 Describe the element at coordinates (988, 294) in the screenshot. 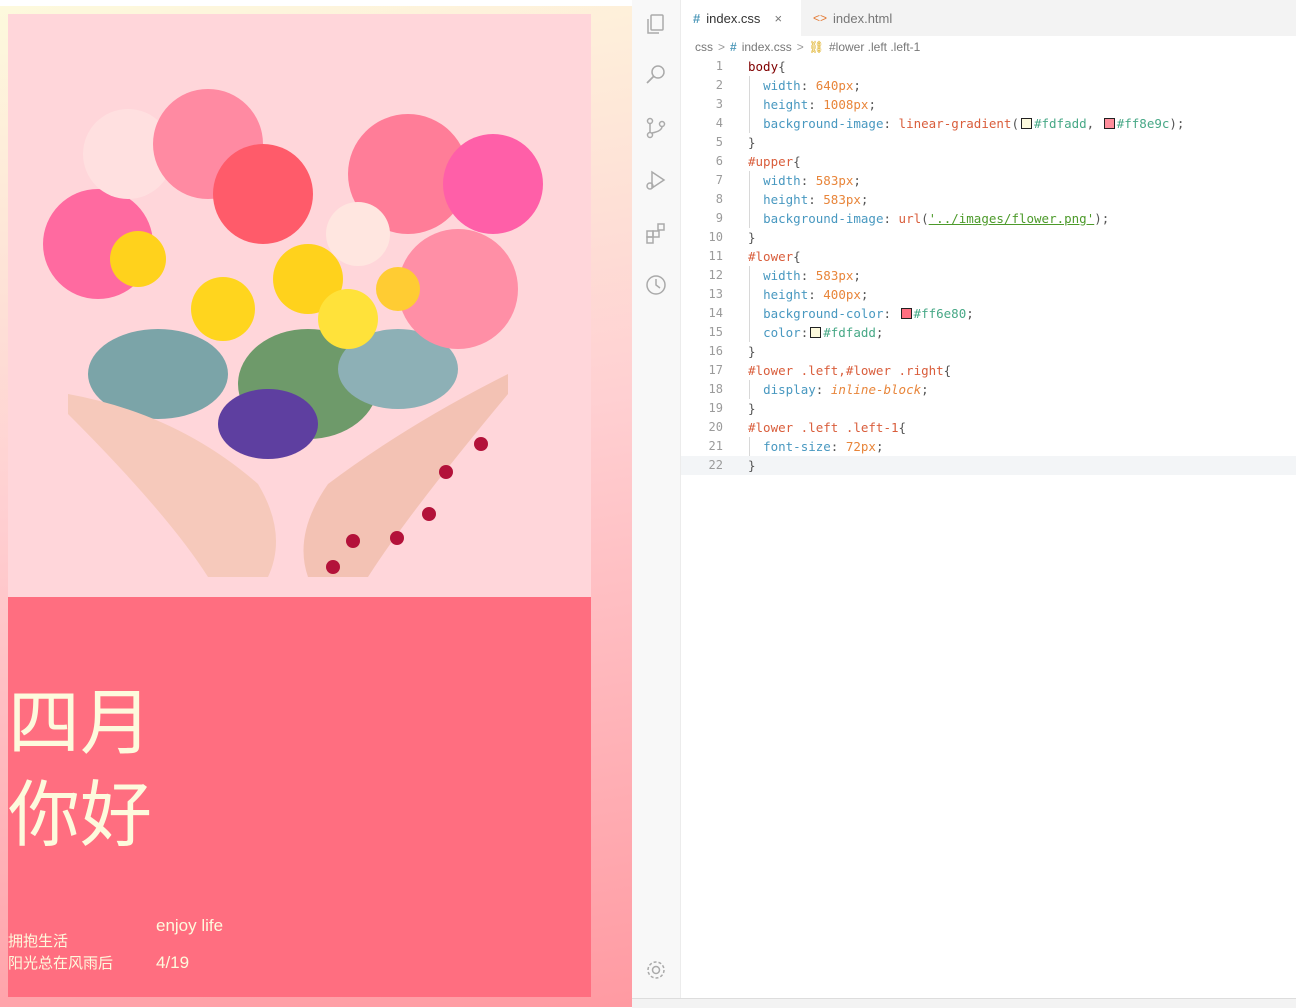

I see `code-line: 13 height: 400px;` at that location.